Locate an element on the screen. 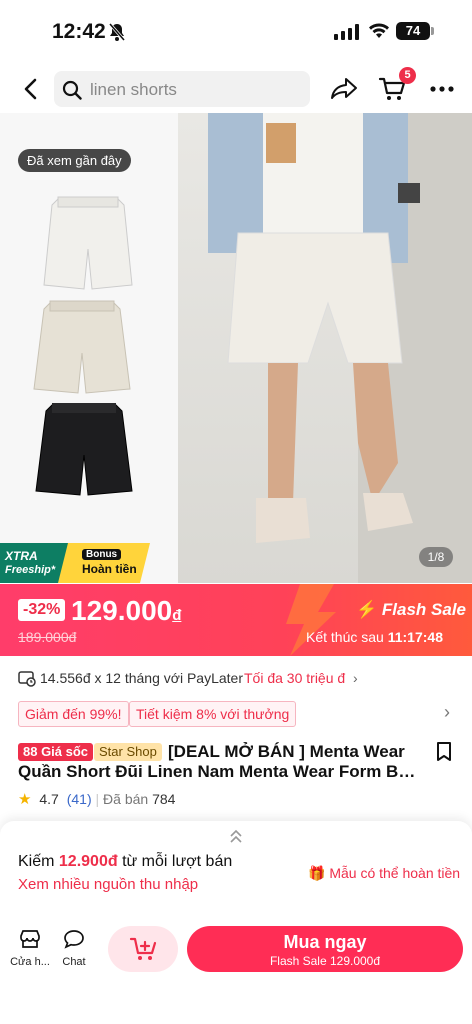 This screenshot has height=1024, width=472. recently-viewed-label: Đã xem gần đây is located at coordinates (74, 160).